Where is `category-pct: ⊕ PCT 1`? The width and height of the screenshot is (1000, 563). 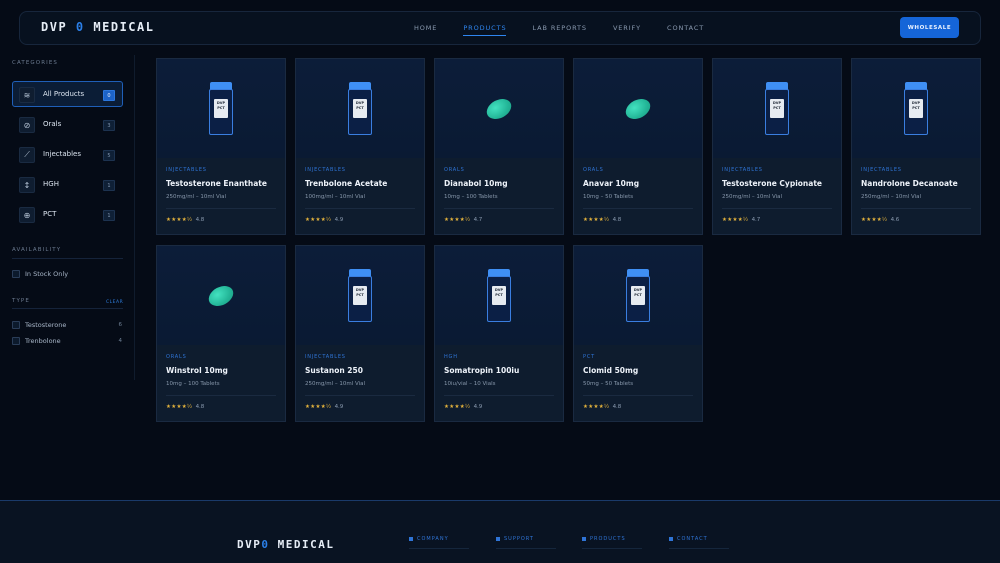
category-pct: ⊕ PCT 1 is located at coordinates (67, 214).